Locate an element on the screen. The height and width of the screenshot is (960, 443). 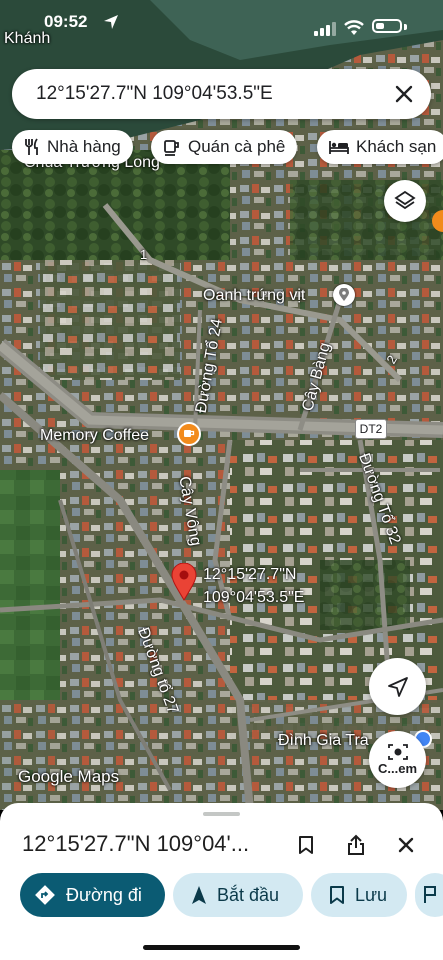
share-icon is located at coordinates (356, 844).